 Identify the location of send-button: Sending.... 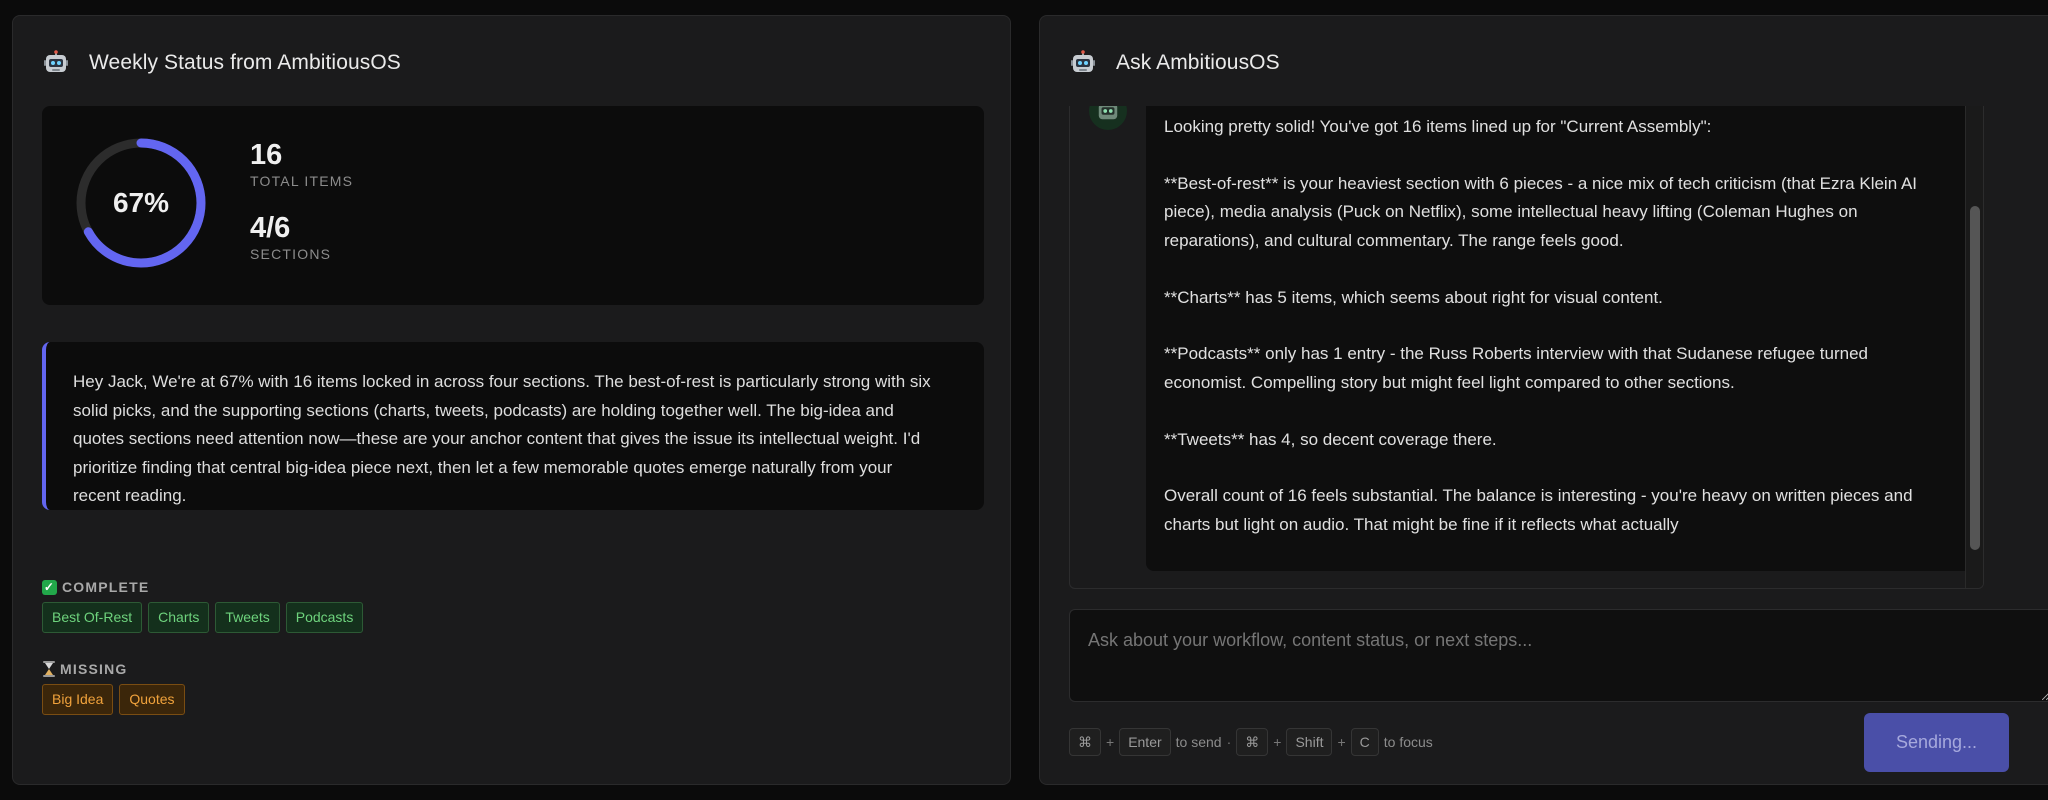
(1936, 742).